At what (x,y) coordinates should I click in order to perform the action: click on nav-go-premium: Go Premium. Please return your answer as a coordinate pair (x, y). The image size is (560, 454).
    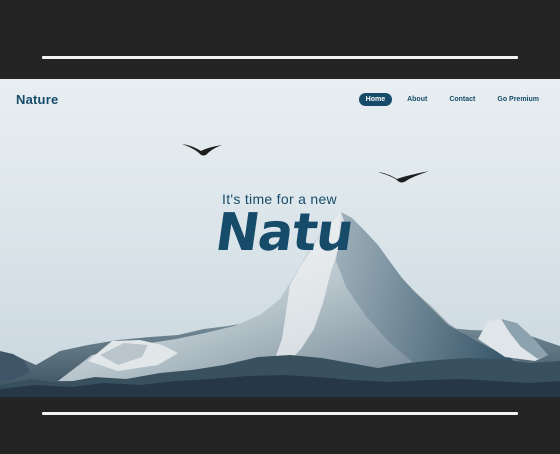
    Looking at the image, I should click on (518, 99).